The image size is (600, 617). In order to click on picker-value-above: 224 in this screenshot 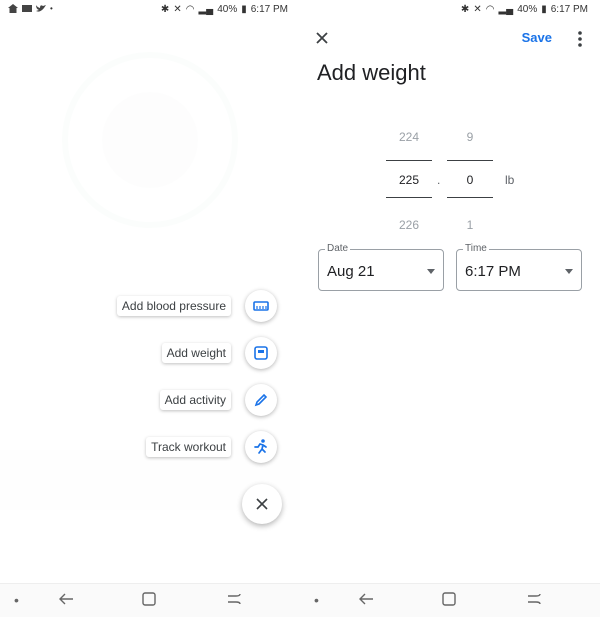, I will do `click(409, 137)`.